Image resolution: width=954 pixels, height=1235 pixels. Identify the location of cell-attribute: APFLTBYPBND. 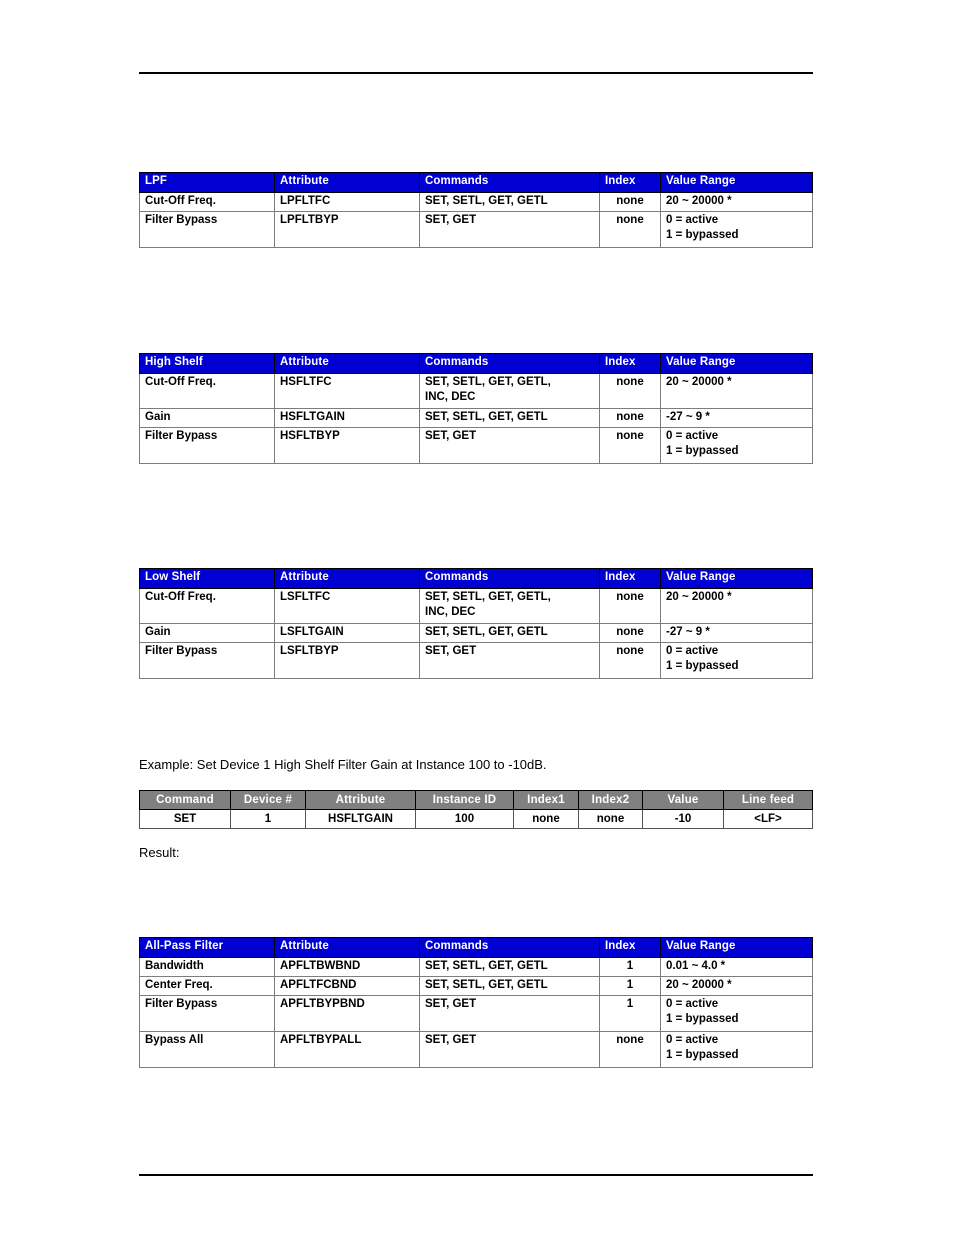
(347, 1013).